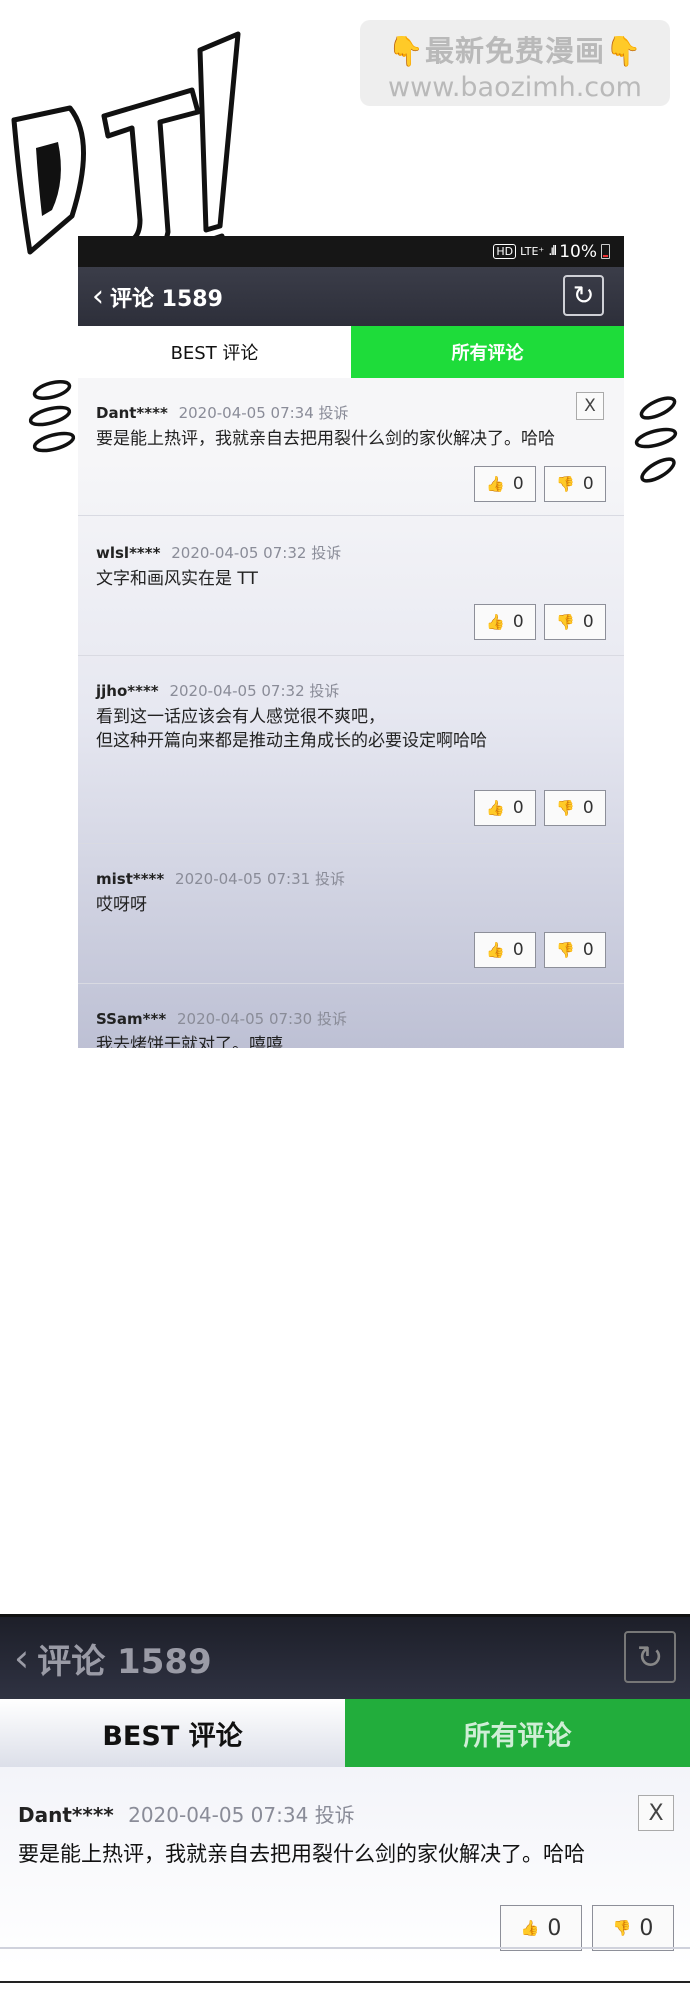  I want to click on comment-meta: wlsl**** 2020-04-05 07:32 投诉, so click(351, 552).